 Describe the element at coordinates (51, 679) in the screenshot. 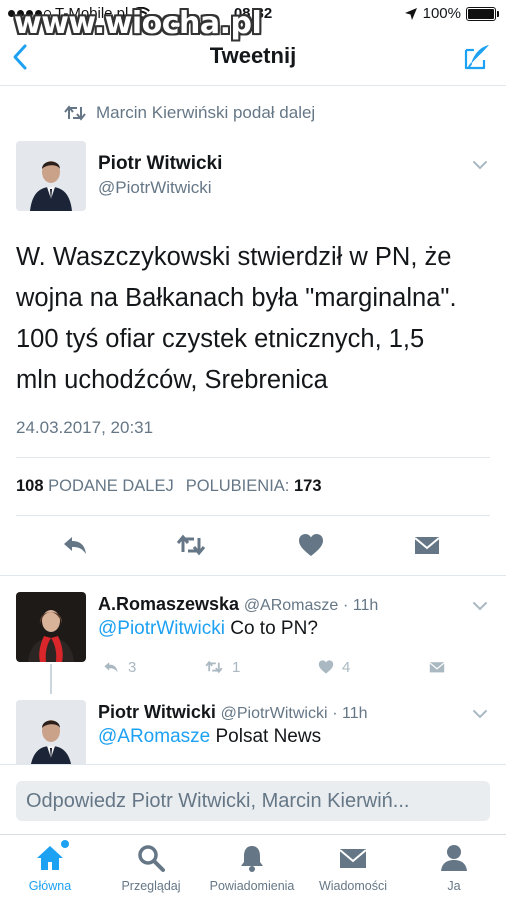

I see `thread-connector` at that location.